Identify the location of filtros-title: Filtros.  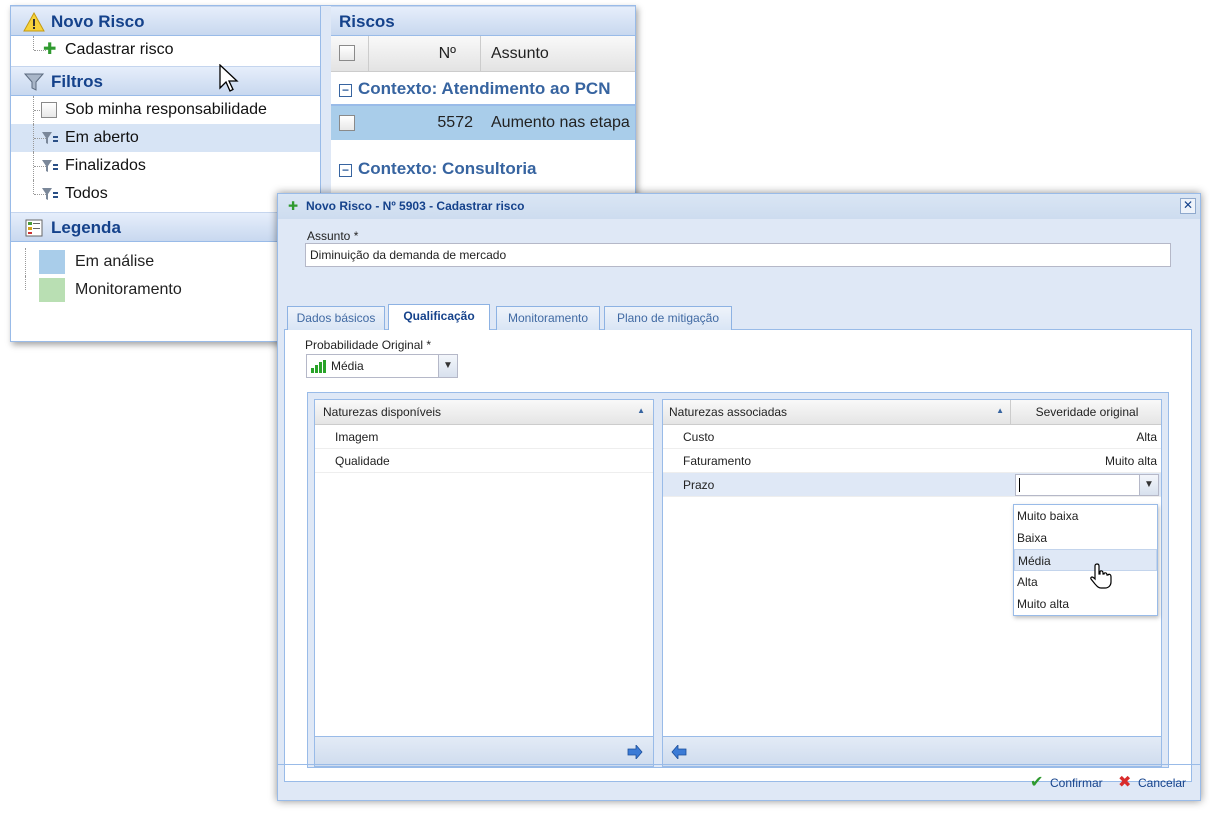
(77, 81).